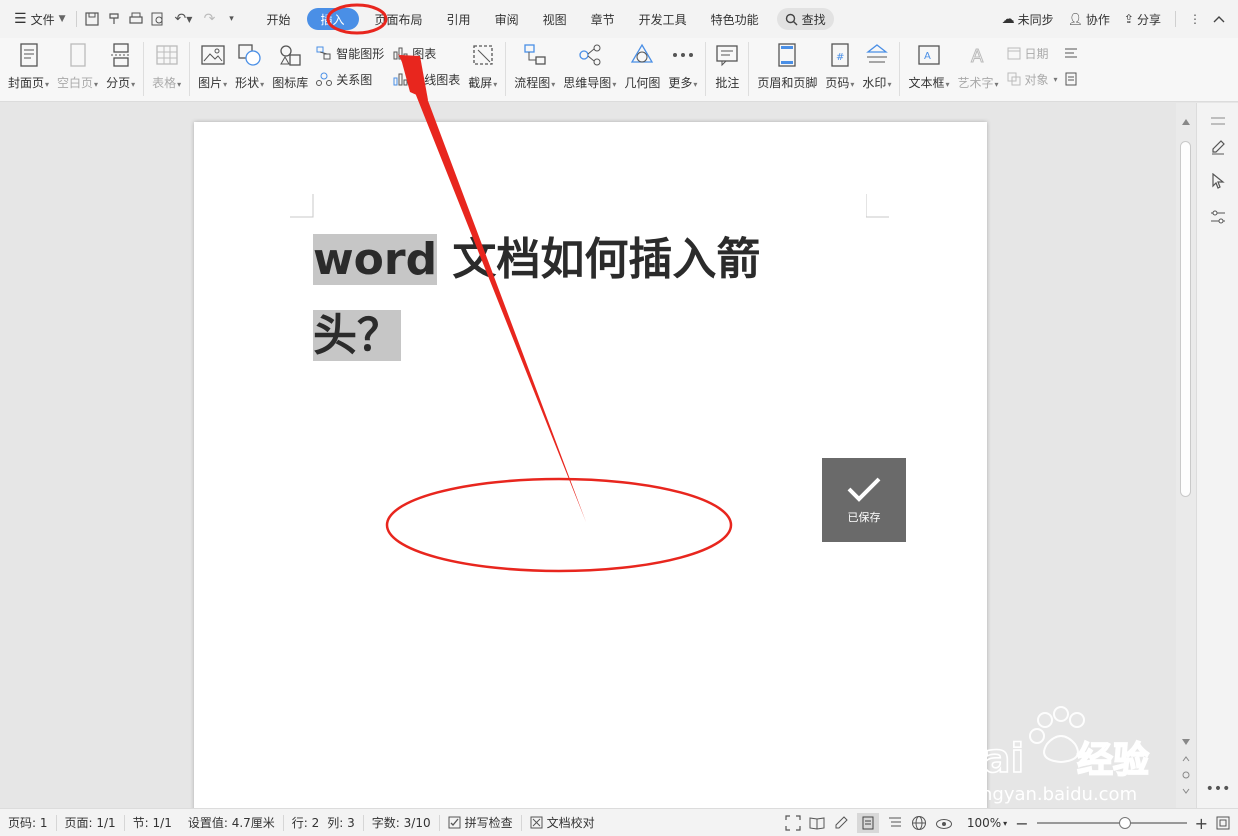  Describe the element at coordinates (603, 19) in the screenshot. I see `tab-6: 章节` at that location.